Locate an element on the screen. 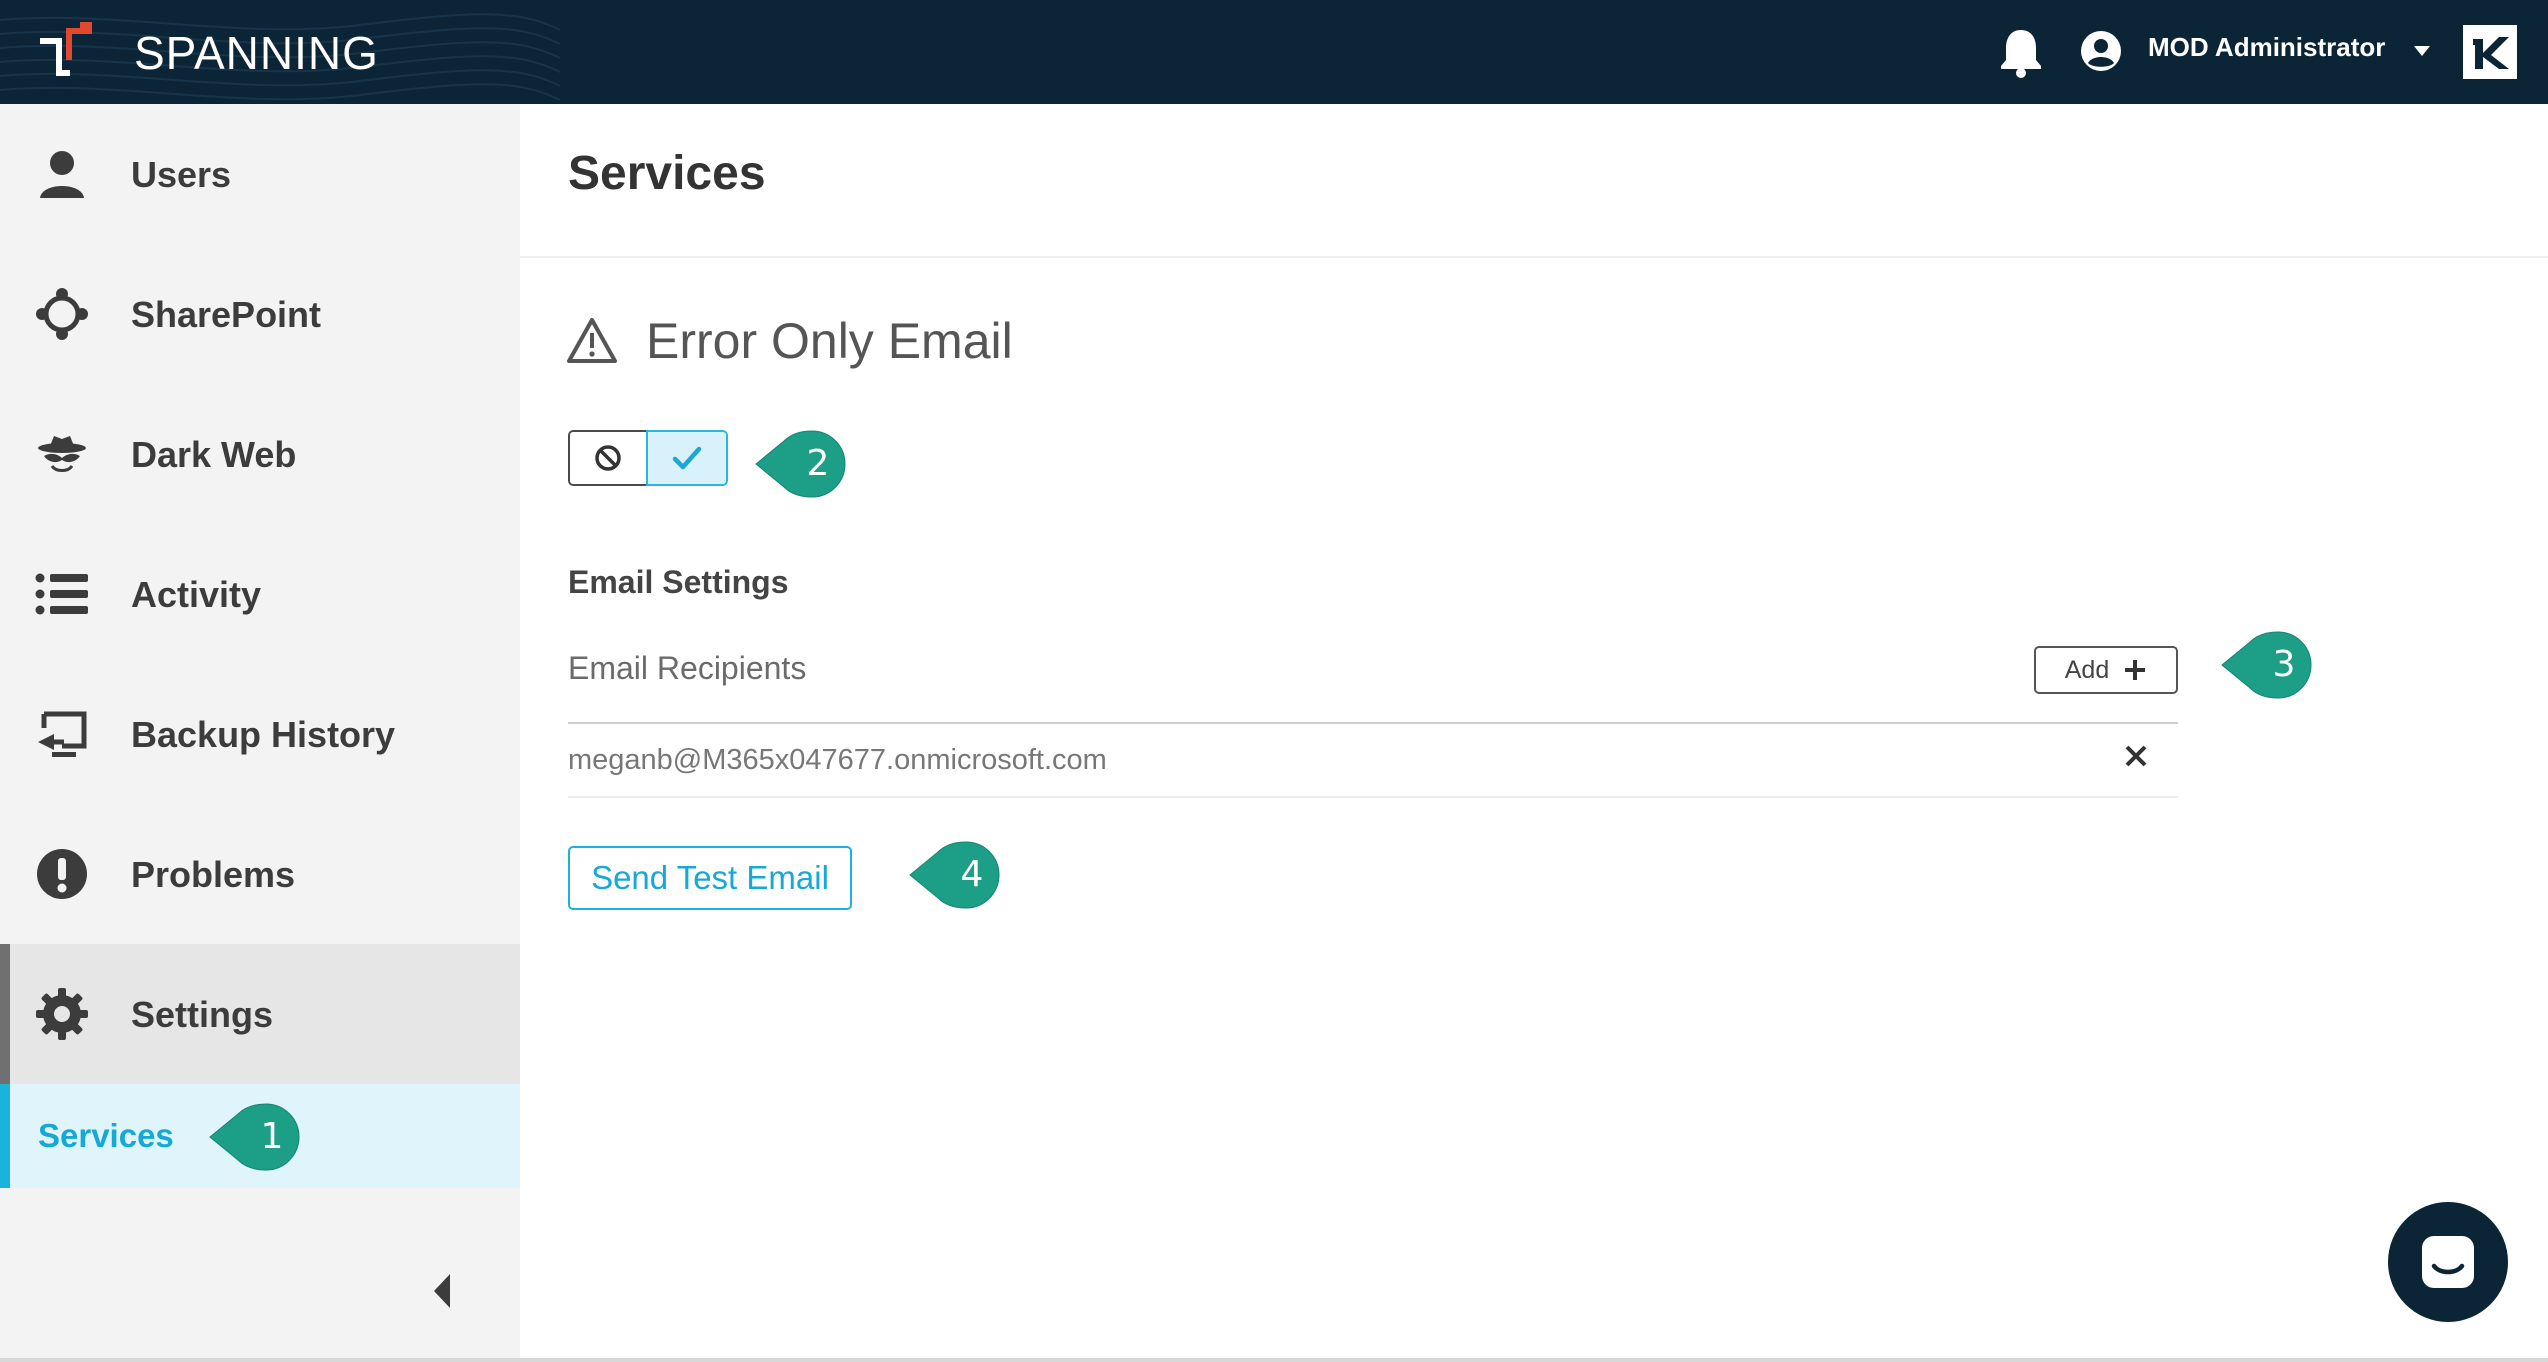 The width and height of the screenshot is (2548, 1362). list-icon is located at coordinates (61, 594).